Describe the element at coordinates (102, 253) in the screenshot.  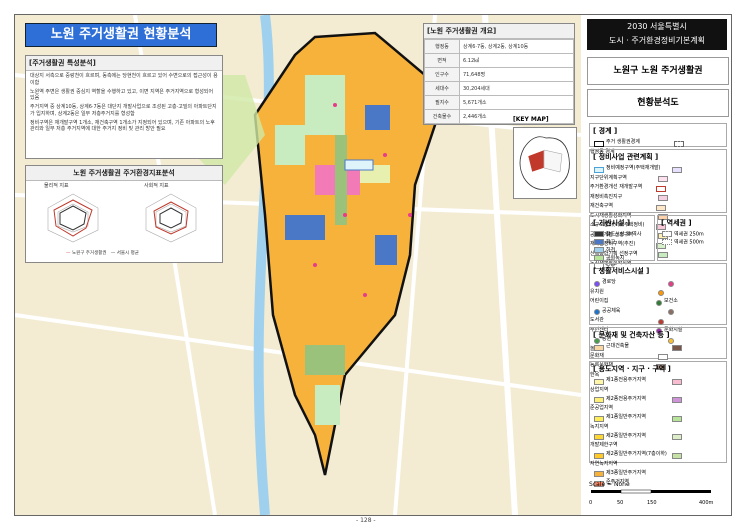
I see `legend-zone: — 노원구 주거생활권 — 서울시 평균` at that location.